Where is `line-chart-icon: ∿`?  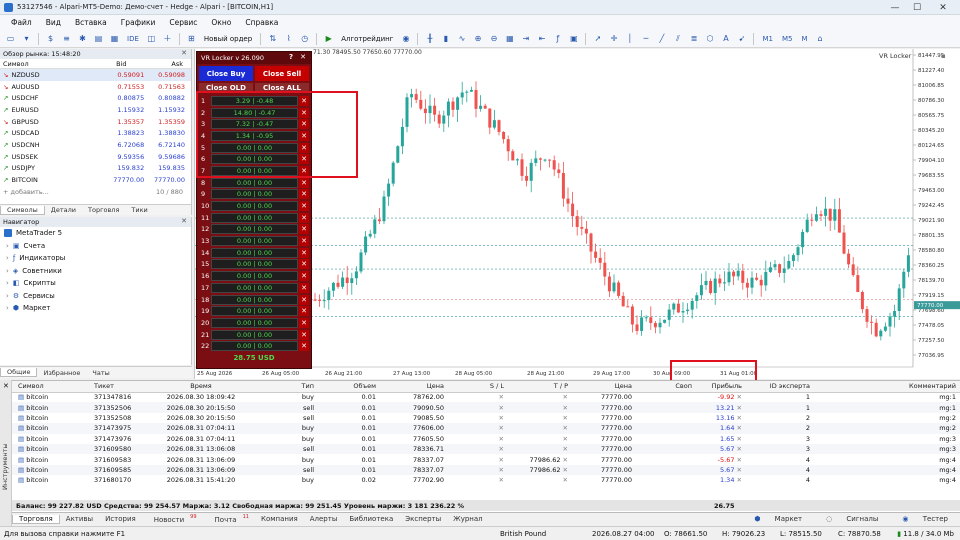
line-chart-icon: ∿ is located at coordinates (461, 39).